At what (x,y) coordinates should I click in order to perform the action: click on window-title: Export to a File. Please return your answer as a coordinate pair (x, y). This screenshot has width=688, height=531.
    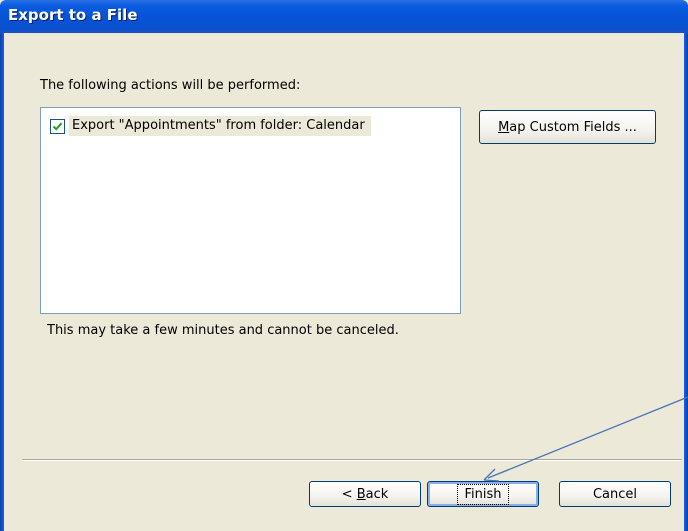
    Looking at the image, I should click on (73, 15).